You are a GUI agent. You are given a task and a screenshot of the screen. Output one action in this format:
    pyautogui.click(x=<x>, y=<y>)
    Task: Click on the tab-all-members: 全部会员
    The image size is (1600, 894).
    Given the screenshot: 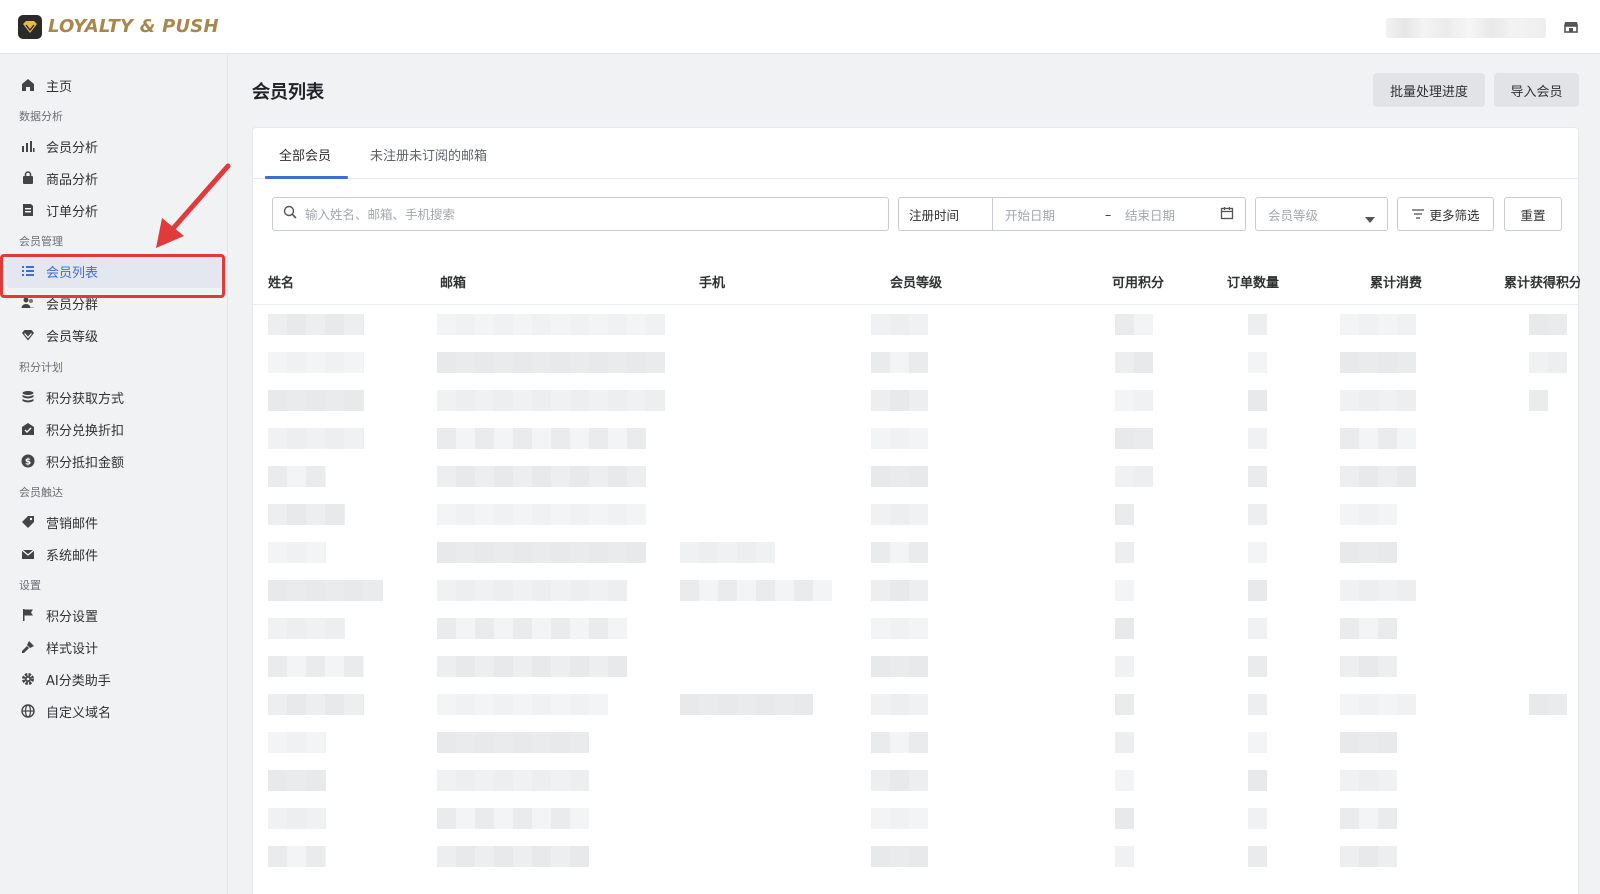 What is the action you would take?
    pyautogui.click(x=305, y=154)
    